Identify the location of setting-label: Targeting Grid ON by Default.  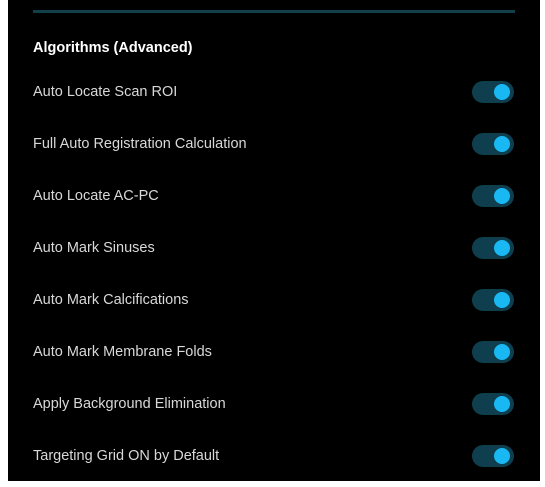
(126, 456).